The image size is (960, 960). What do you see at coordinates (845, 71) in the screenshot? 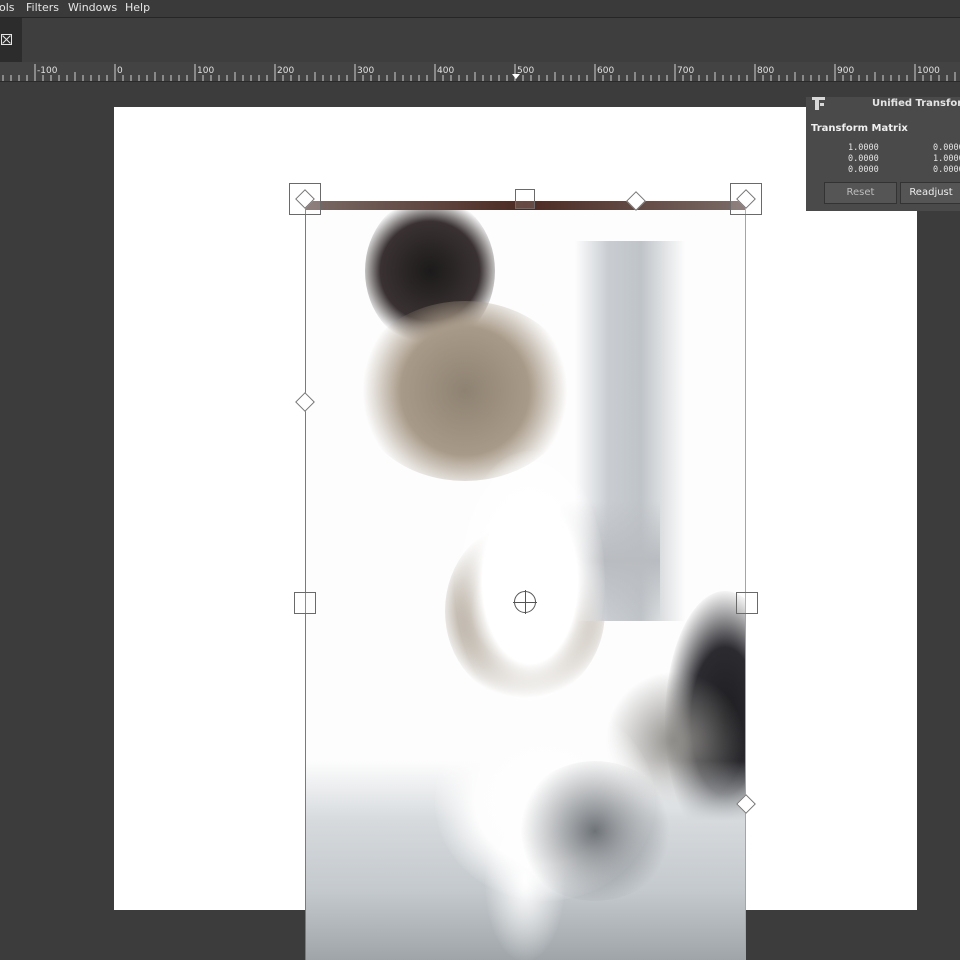
I see `ruler-label: 900` at bounding box center [845, 71].